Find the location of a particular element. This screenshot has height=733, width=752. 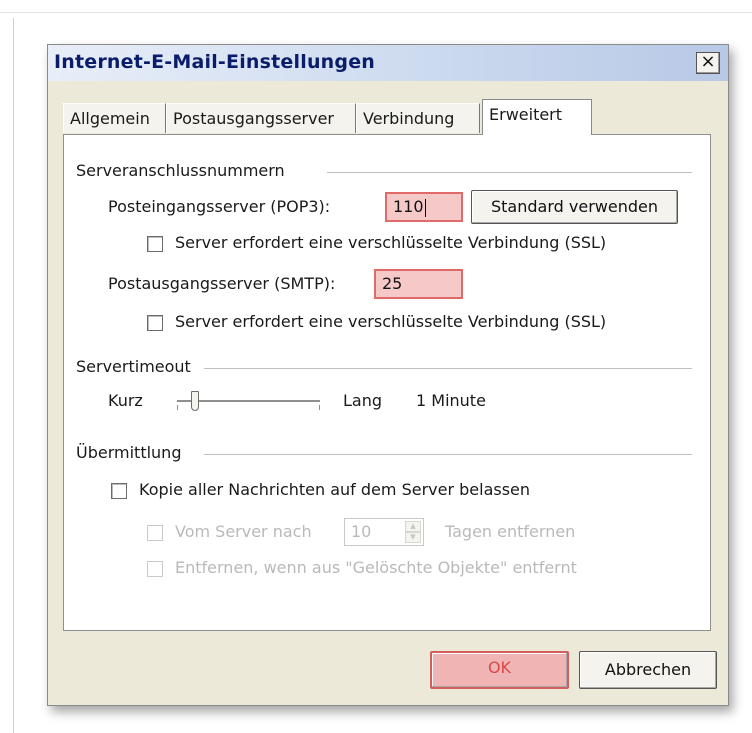

remove-after-days-checkbox is located at coordinates (155, 533).